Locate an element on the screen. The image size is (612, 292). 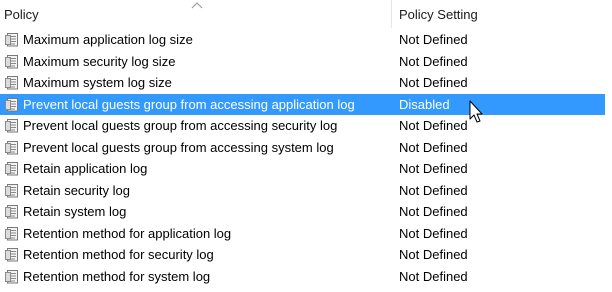
policy-name: Retain security log is located at coordinates (76, 190).